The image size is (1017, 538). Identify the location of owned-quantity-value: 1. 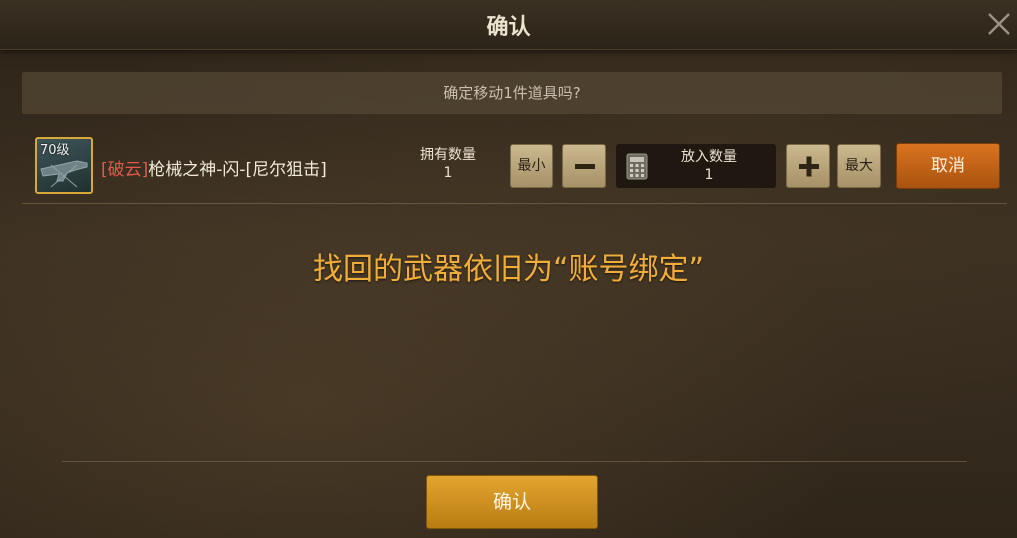
(448, 173).